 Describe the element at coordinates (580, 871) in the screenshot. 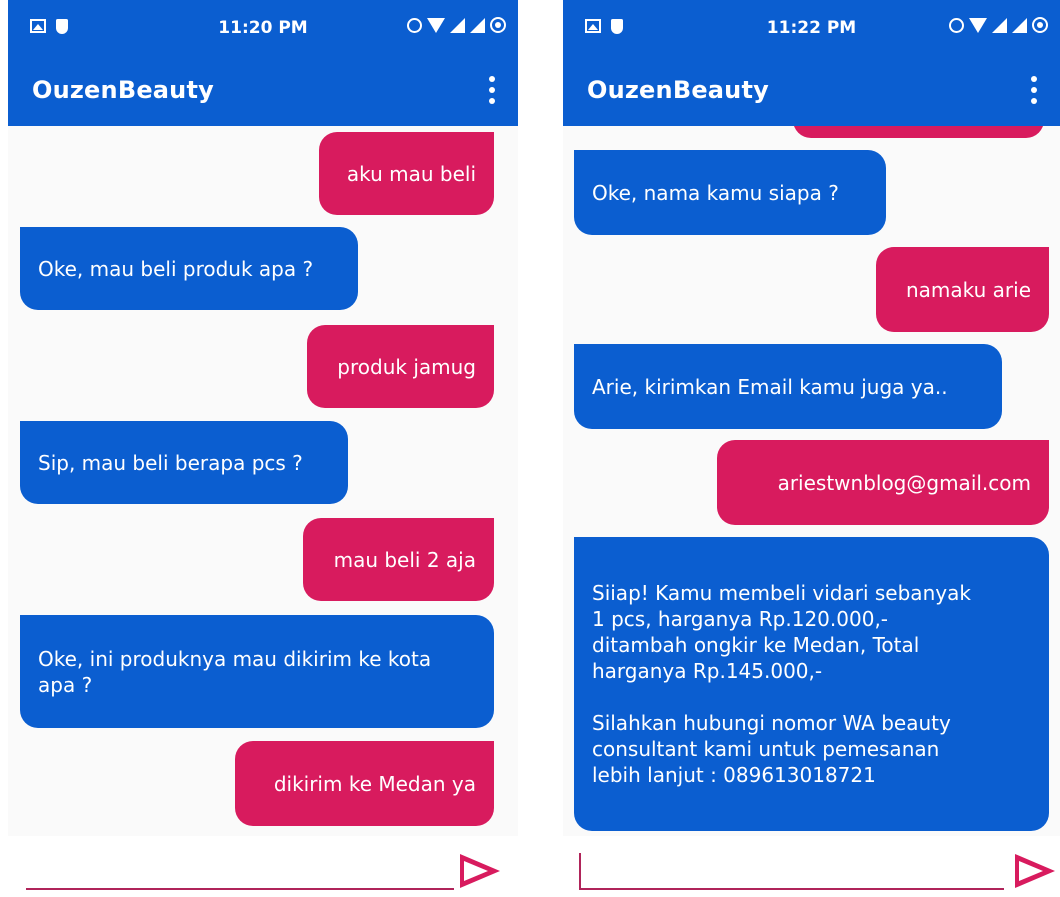

I see `text-cursor` at that location.